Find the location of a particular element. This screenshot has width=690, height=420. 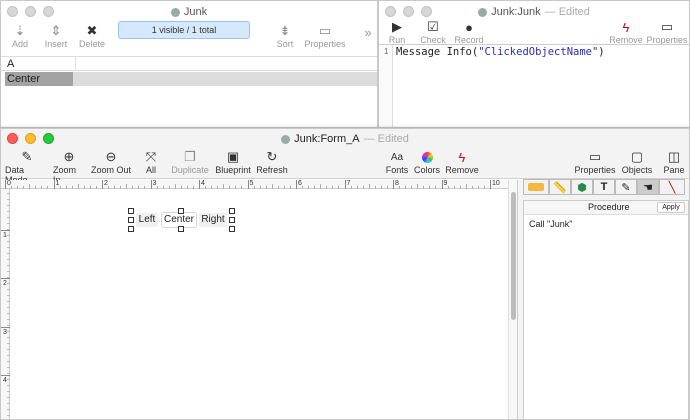

script-remove-button: ϟ Remove is located at coordinates (626, 32).